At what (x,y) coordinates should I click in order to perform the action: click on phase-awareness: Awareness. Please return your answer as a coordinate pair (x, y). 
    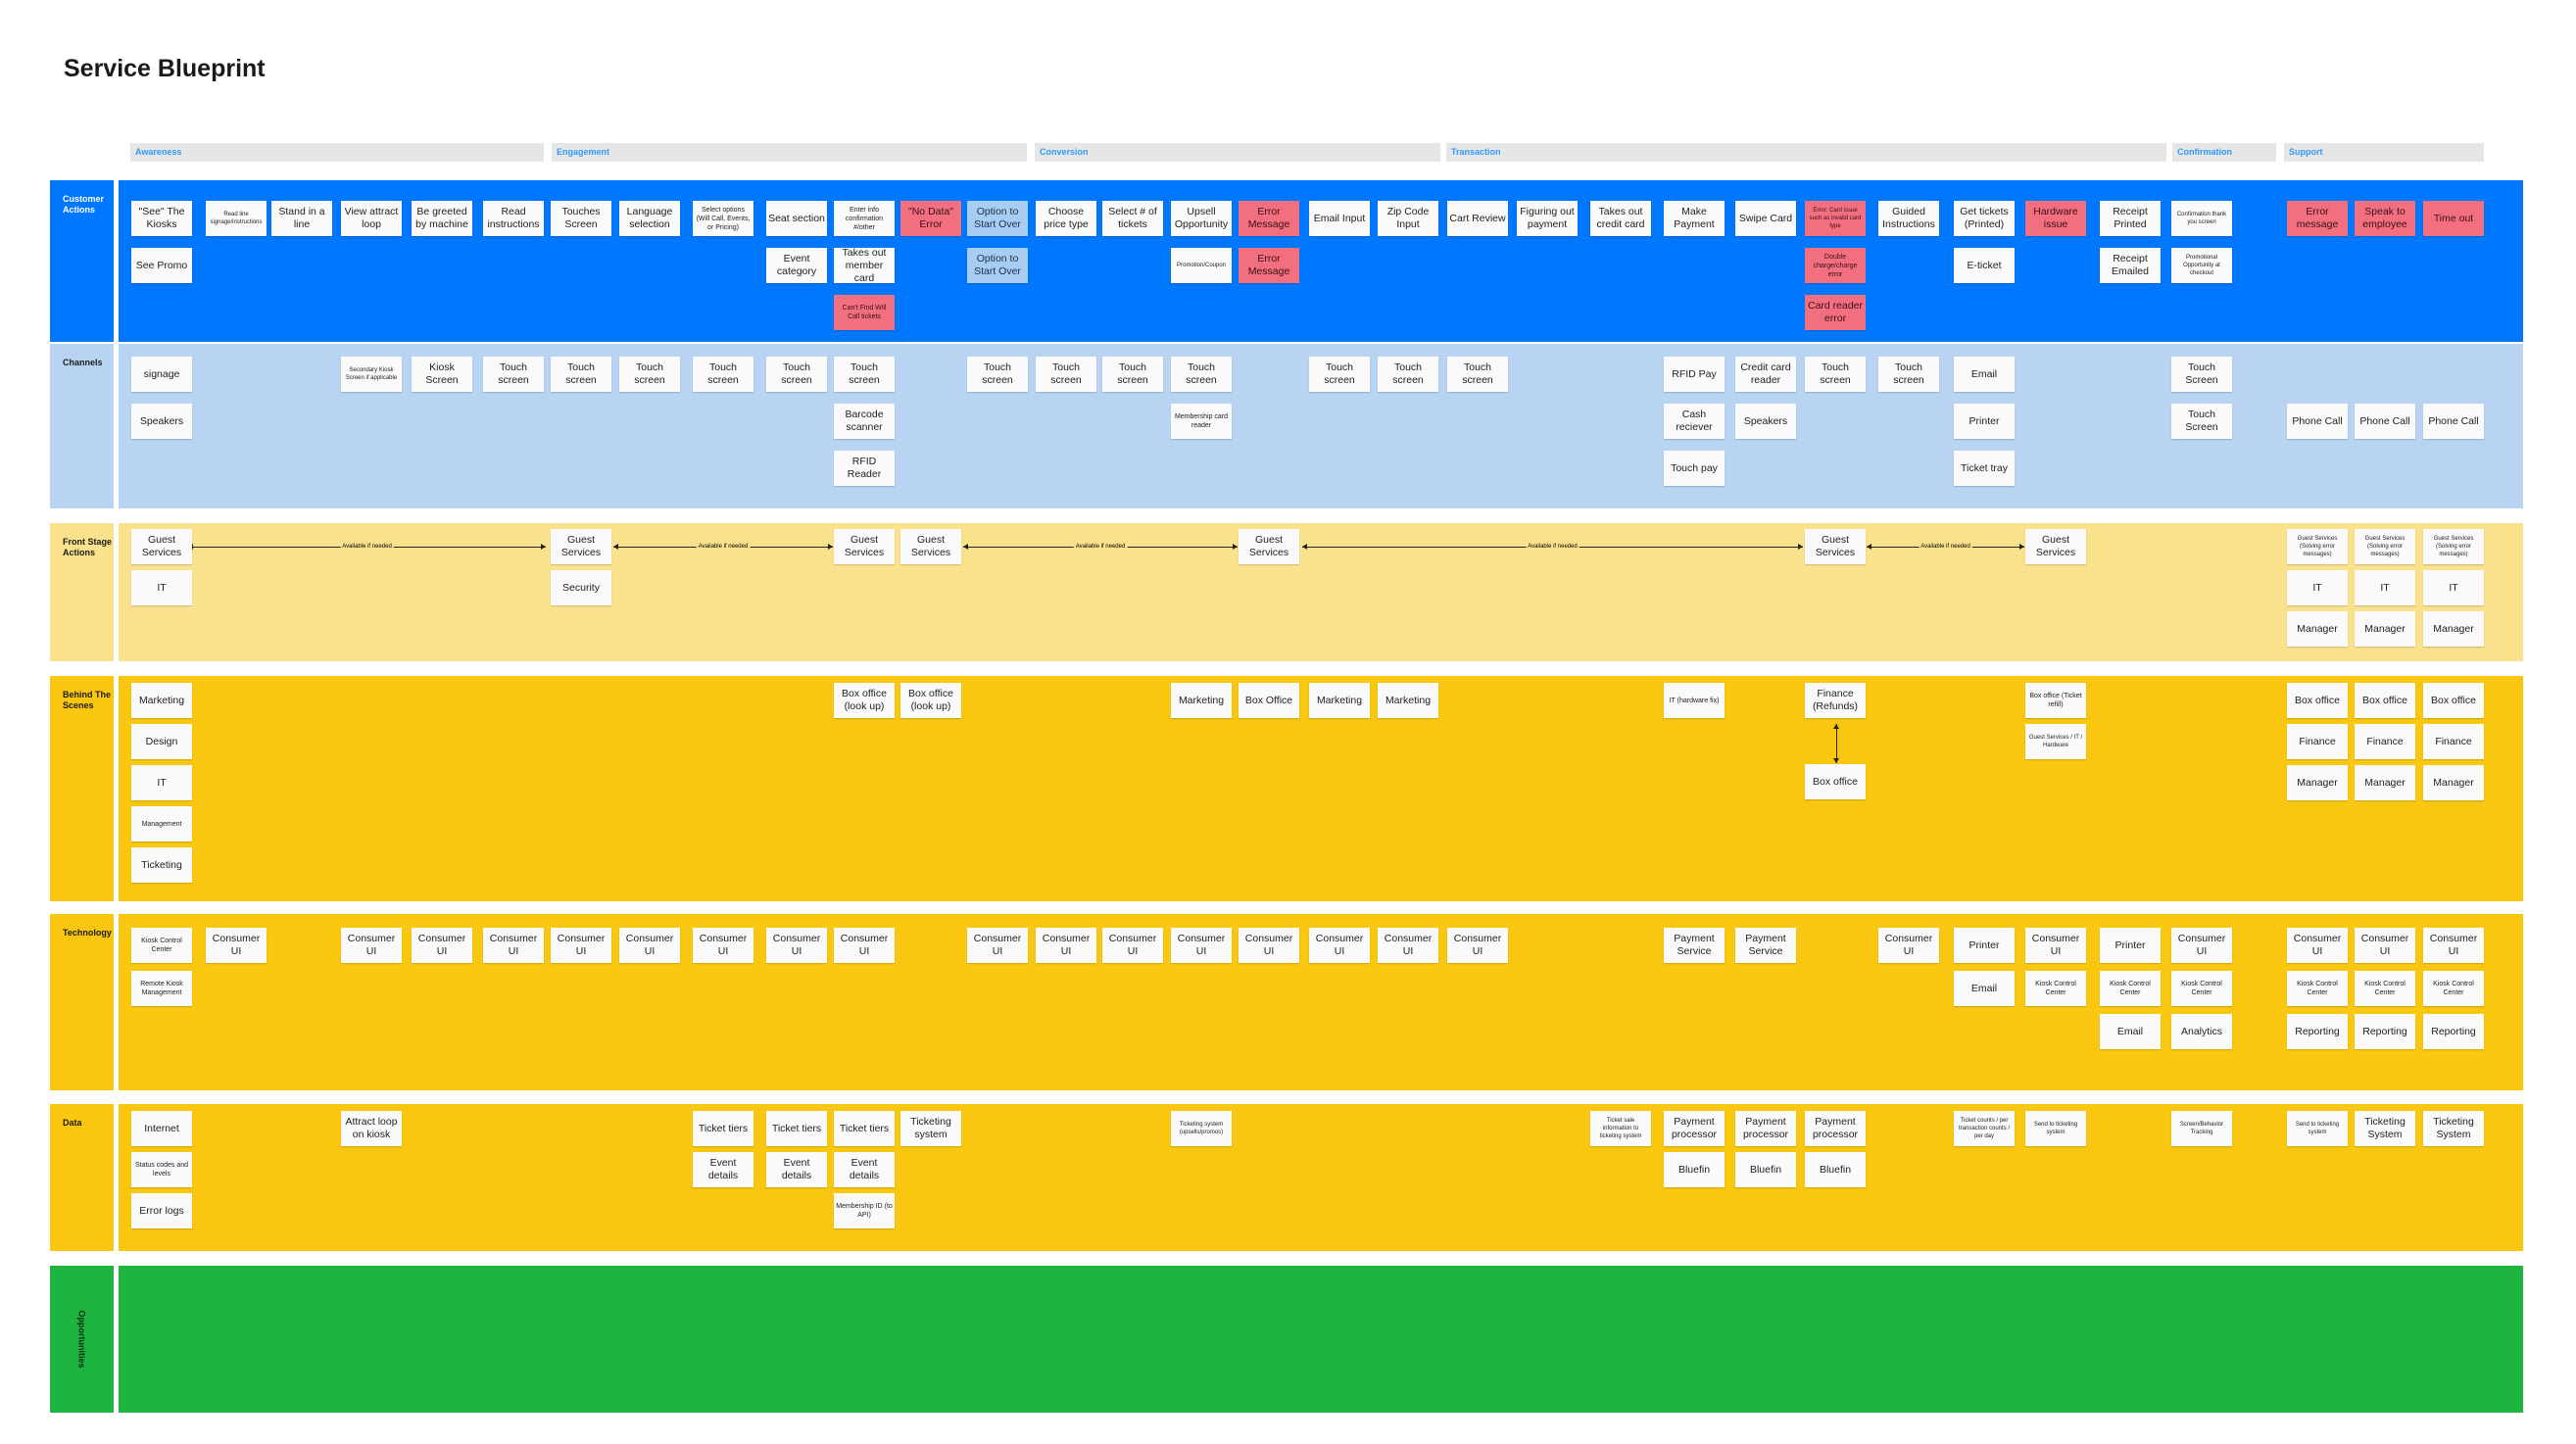
    Looking at the image, I should click on (337, 152).